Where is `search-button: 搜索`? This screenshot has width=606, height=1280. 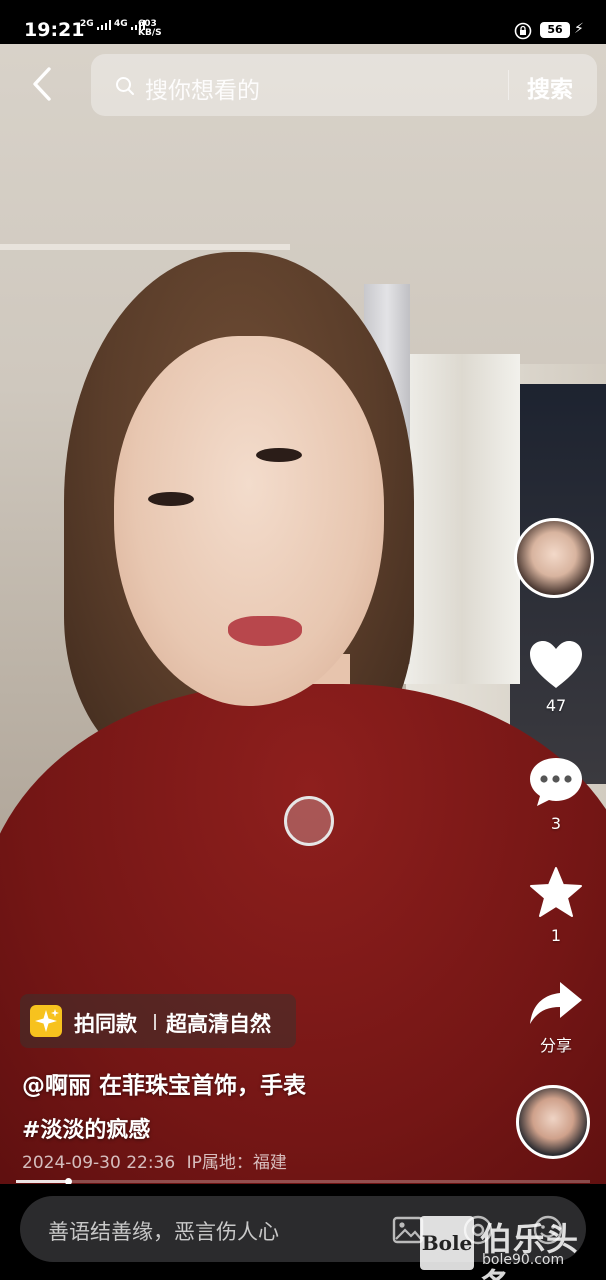 search-button: 搜索 is located at coordinates (550, 87).